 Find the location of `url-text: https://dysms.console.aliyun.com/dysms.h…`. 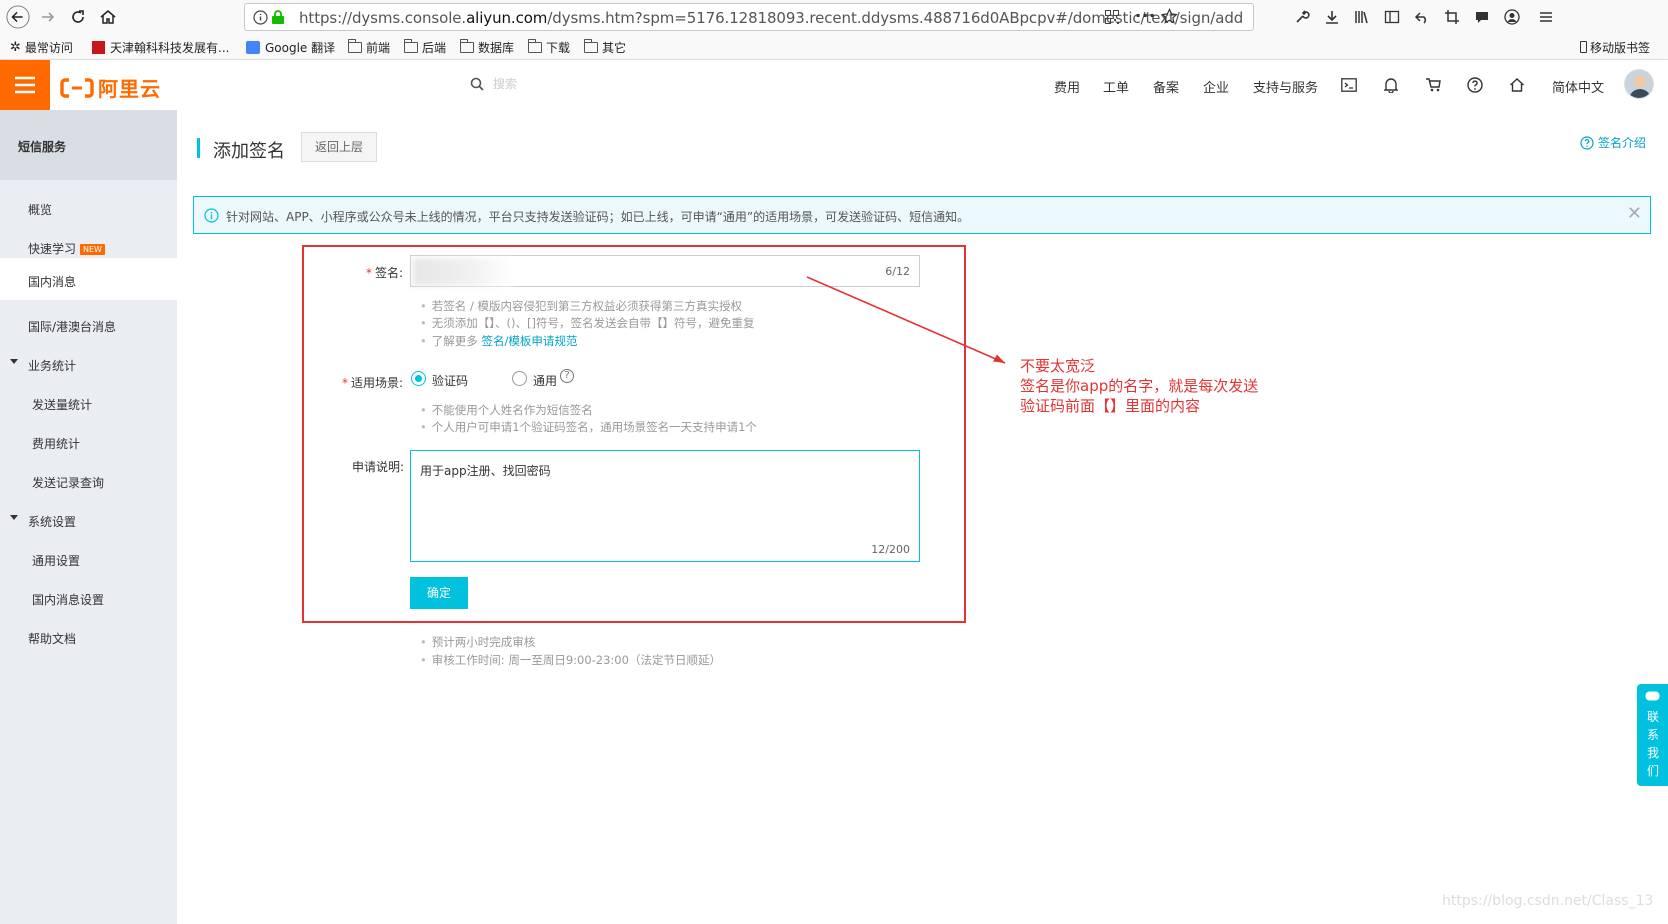

url-text: https://dysms.console.aliyun.com/dysms.h… is located at coordinates (771, 18).